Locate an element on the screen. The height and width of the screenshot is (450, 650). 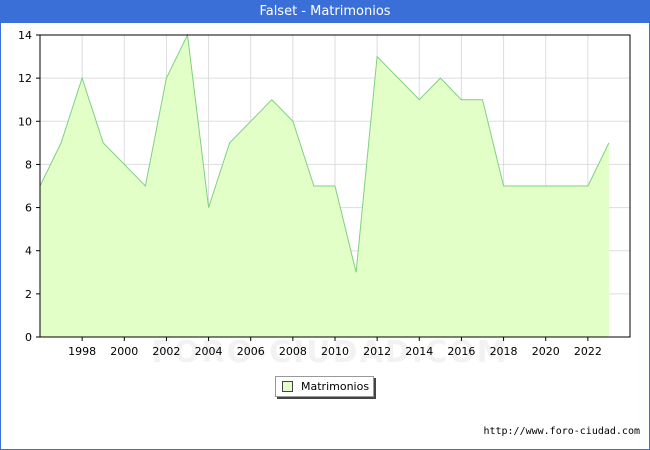
x-tick-label: 2006 is located at coordinates (251, 351).